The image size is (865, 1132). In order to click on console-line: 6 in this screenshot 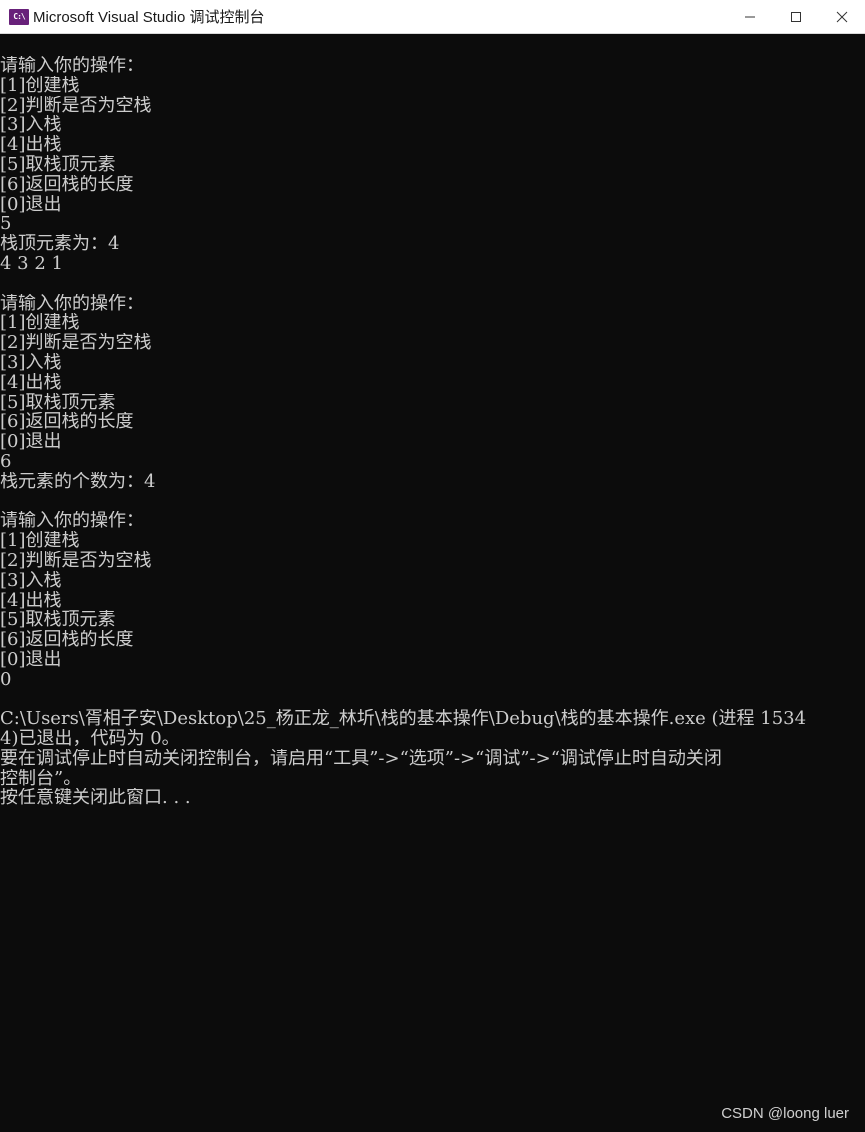, I will do `click(6, 461)`.